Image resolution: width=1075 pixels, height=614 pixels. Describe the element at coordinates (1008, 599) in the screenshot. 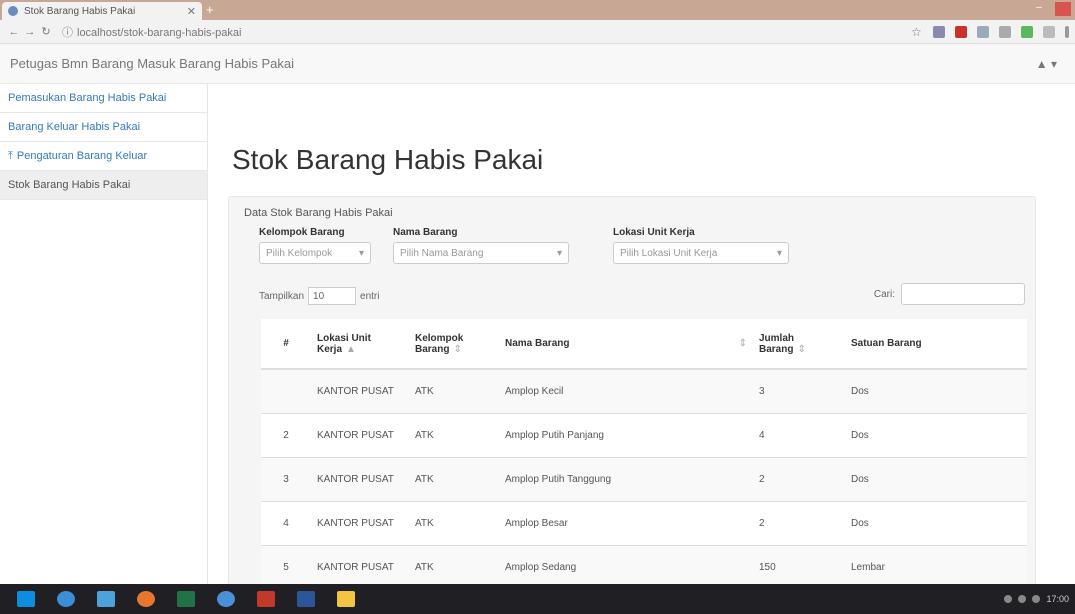

I see `tray-icon` at that location.